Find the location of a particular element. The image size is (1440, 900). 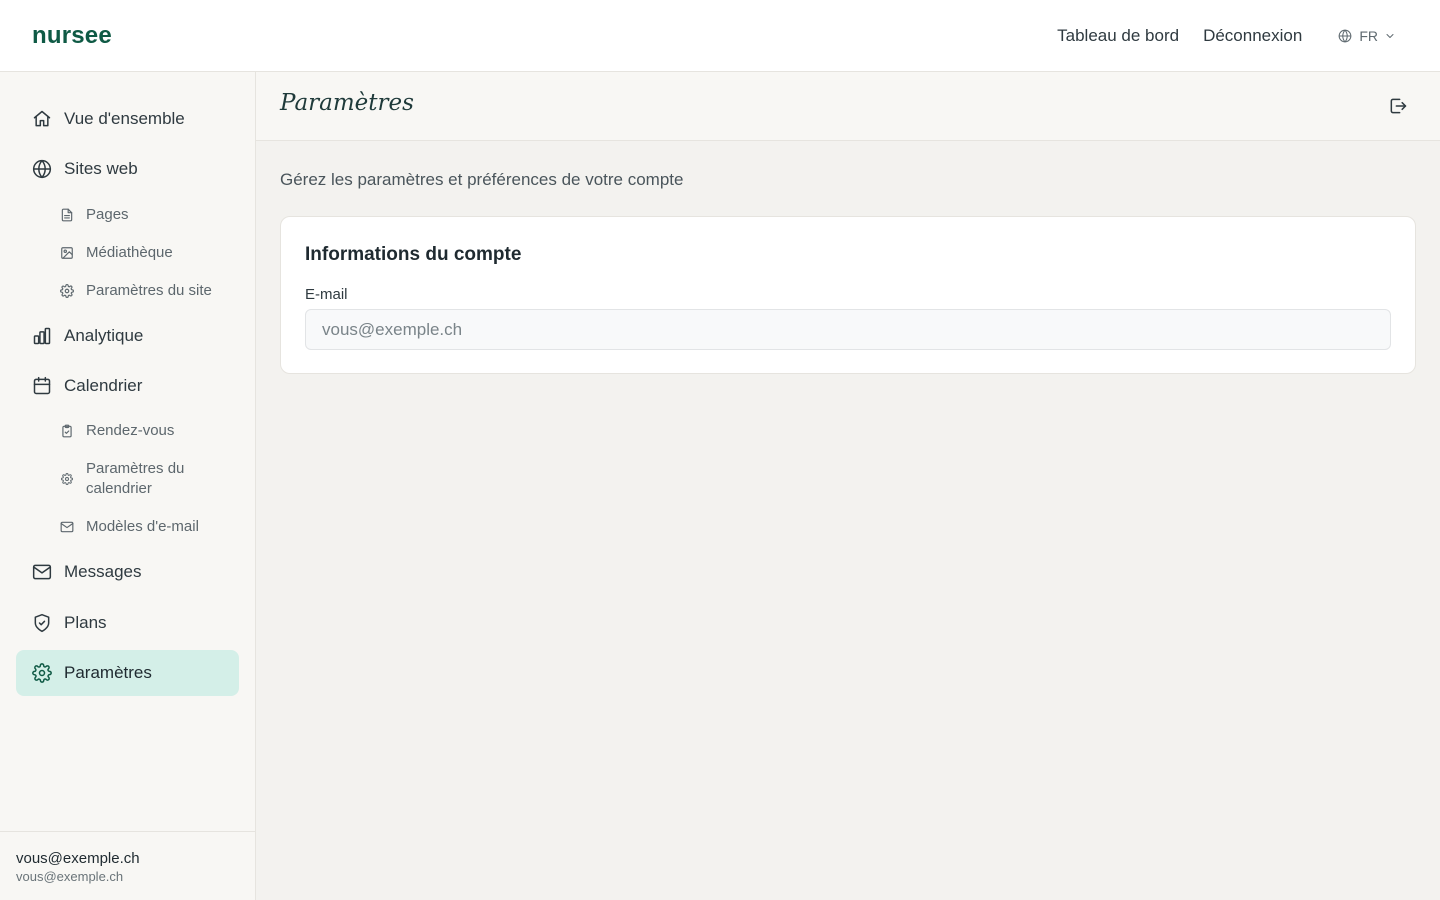

sidebar-subitem-label: Paramètres du site is located at coordinates (149, 290).